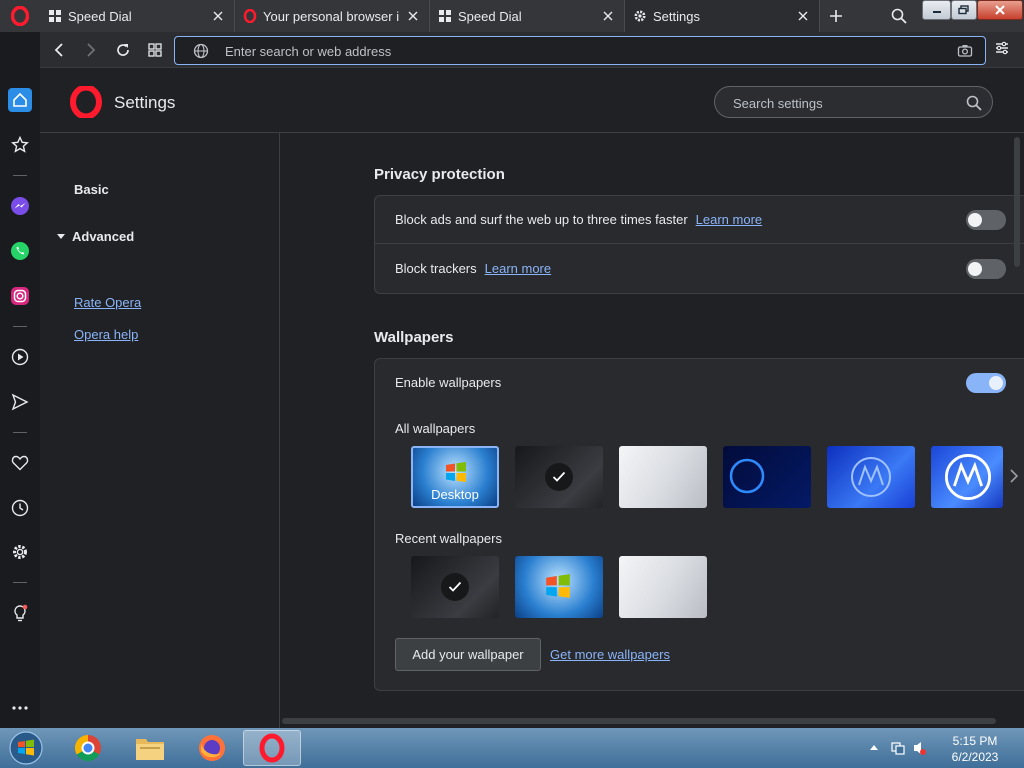  I want to click on wallpaper-thumb-ring, so click(767, 477).